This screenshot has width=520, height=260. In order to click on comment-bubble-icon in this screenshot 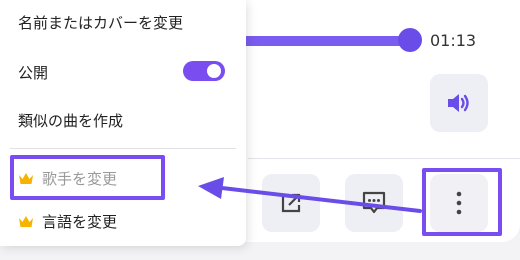, I will do `click(374, 202)`.